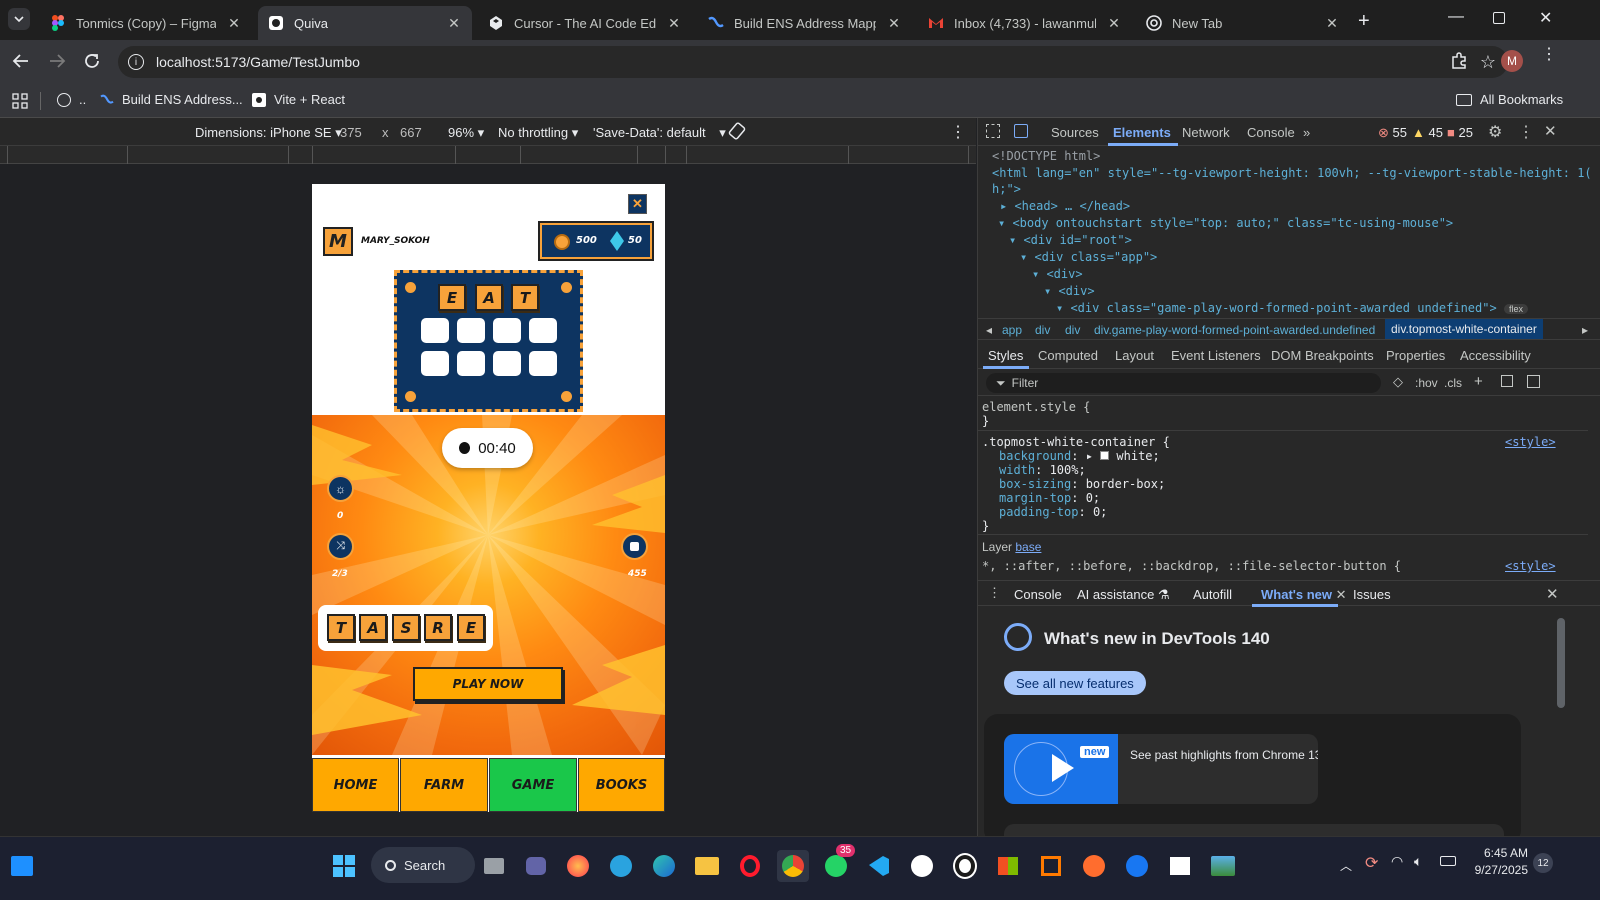  I want to click on bookmark-vite: Vite + React, so click(298, 99).